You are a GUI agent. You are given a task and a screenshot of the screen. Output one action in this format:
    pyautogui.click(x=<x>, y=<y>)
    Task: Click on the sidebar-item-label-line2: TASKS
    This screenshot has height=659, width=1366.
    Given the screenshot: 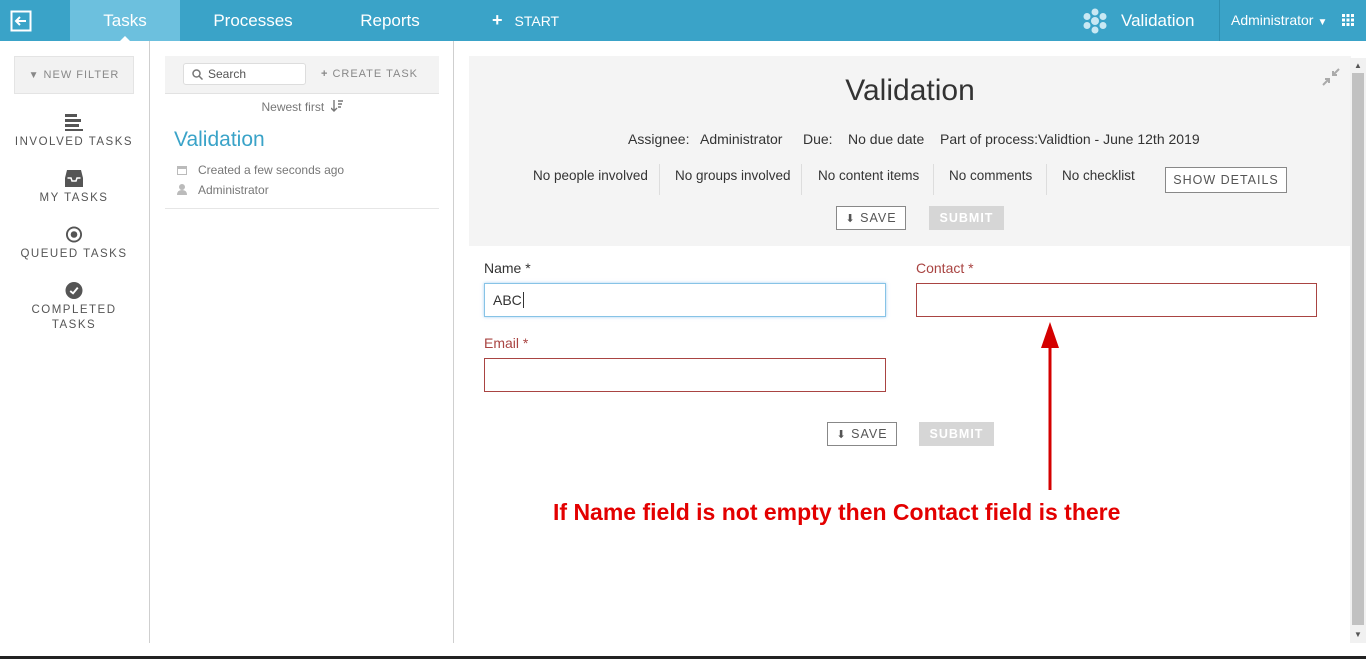 What is the action you would take?
    pyautogui.click(x=74, y=325)
    